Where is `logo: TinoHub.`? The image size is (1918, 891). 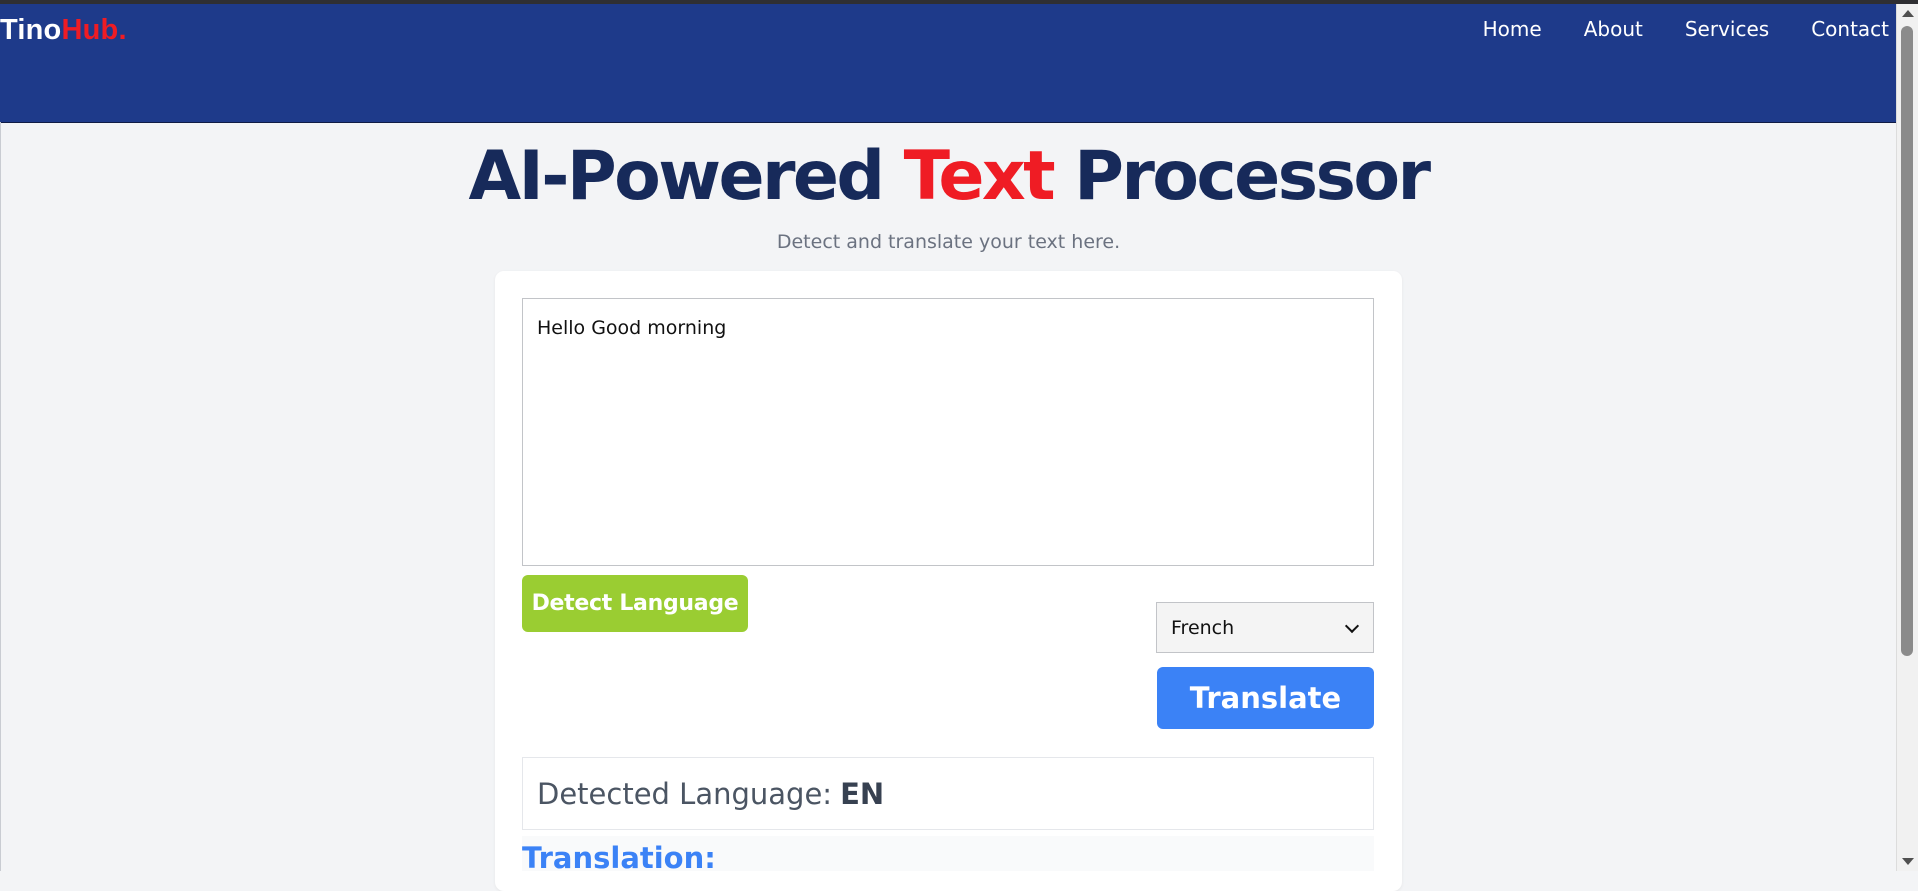 logo: TinoHub. is located at coordinates (63, 30).